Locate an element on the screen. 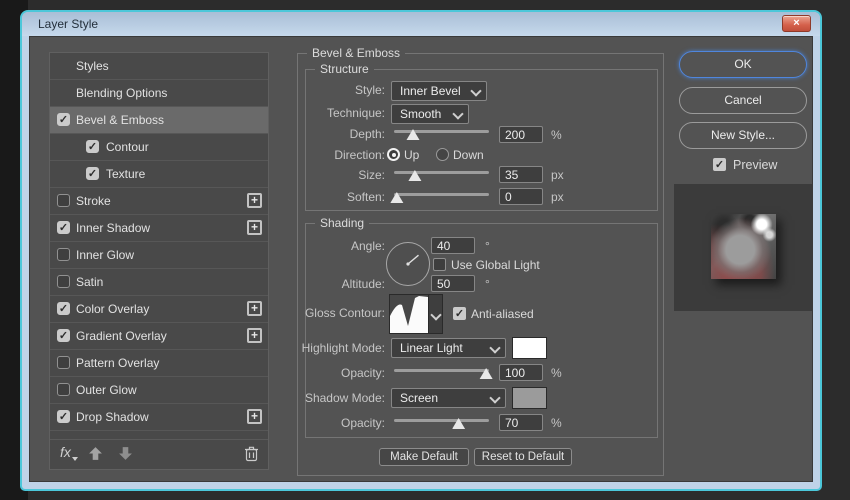  make-default-button: Make Default is located at coordinates (424, 457).